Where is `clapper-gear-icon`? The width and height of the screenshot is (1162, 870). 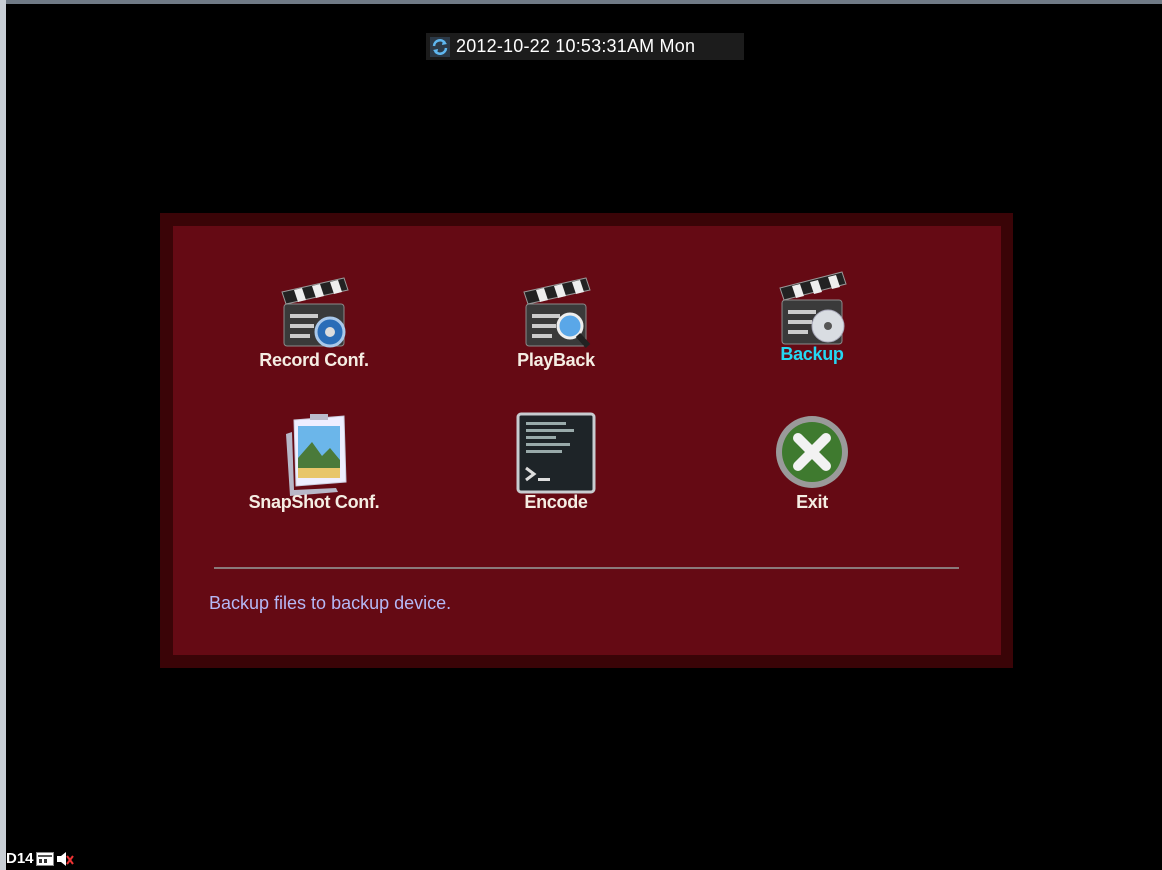 clapper-gear-icon is located at coordinates (315, 312).